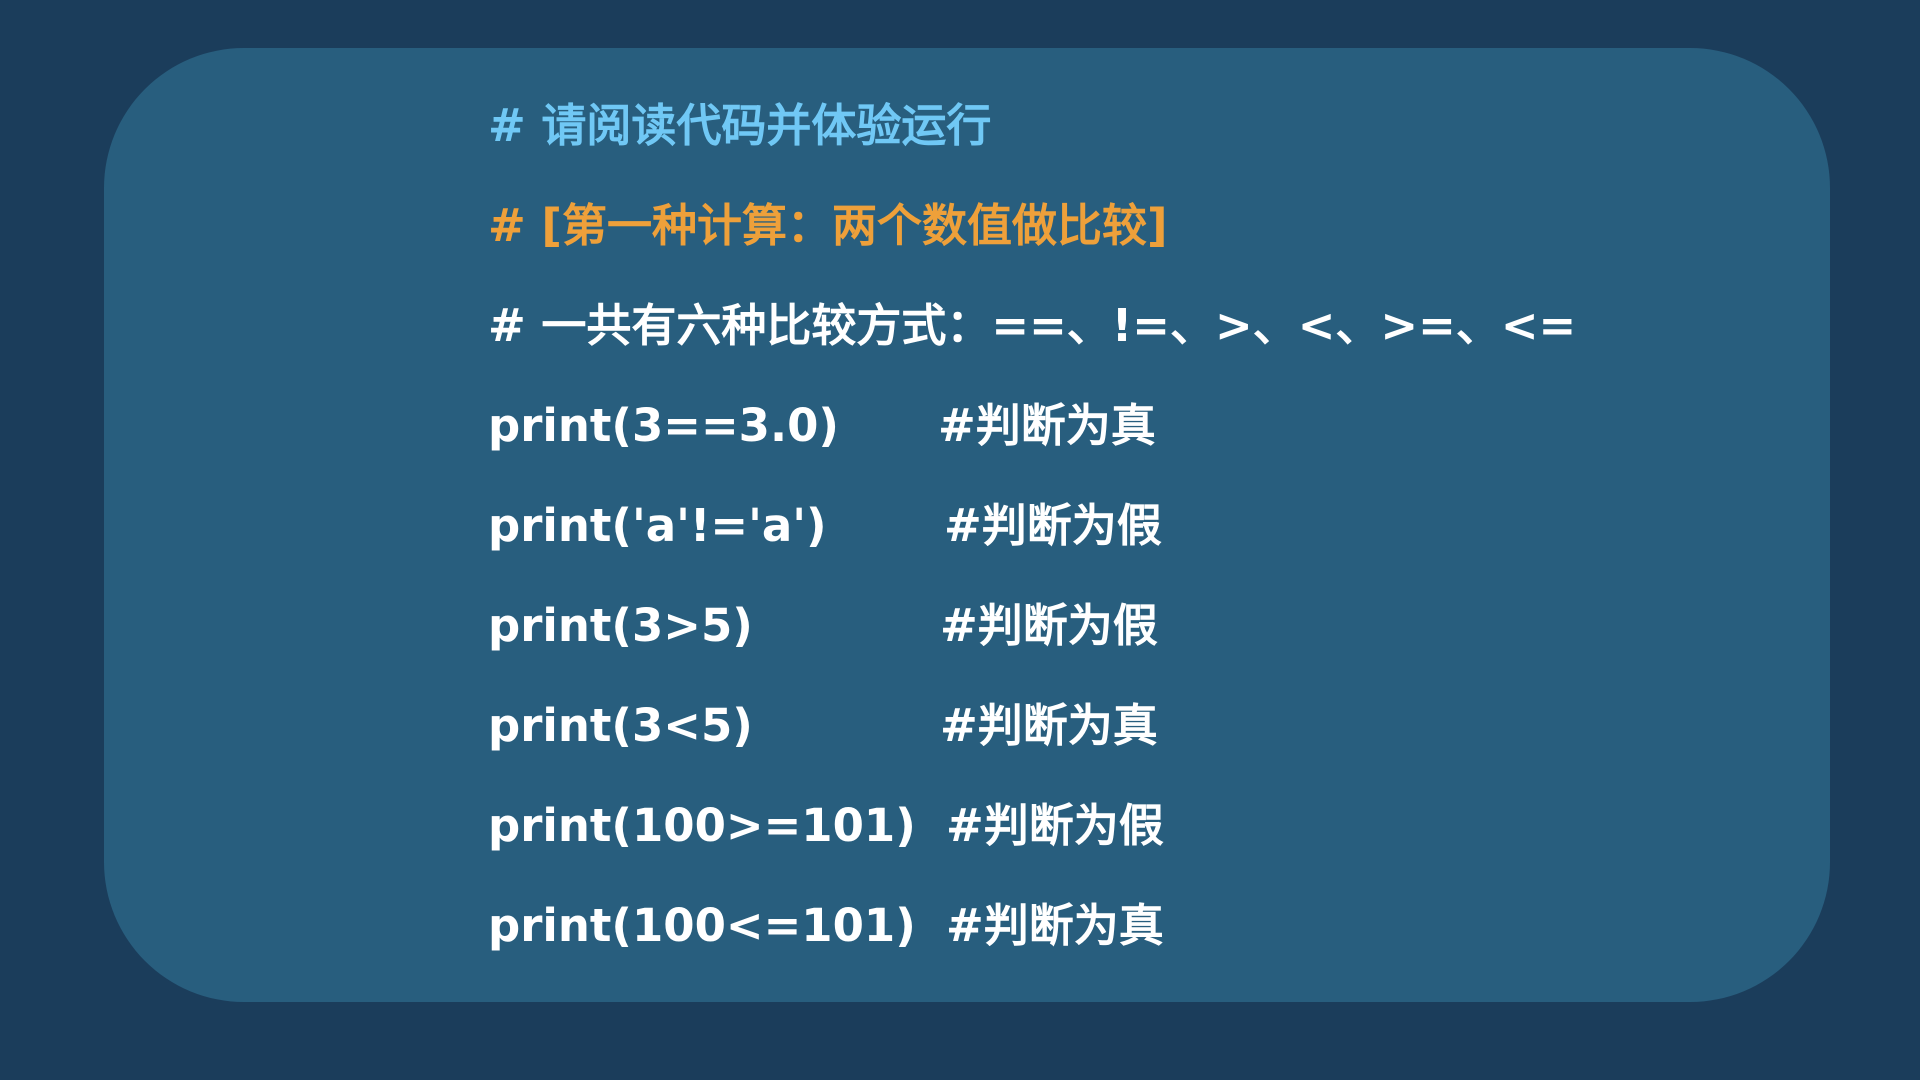 This screenshot has height=1080, width=1920. Describe the element at coordinates (1032, 325) in the screenshot. I see `comment-note: # 一共有六种比较方式：==、!=、>、<、>=、<=` at that location.